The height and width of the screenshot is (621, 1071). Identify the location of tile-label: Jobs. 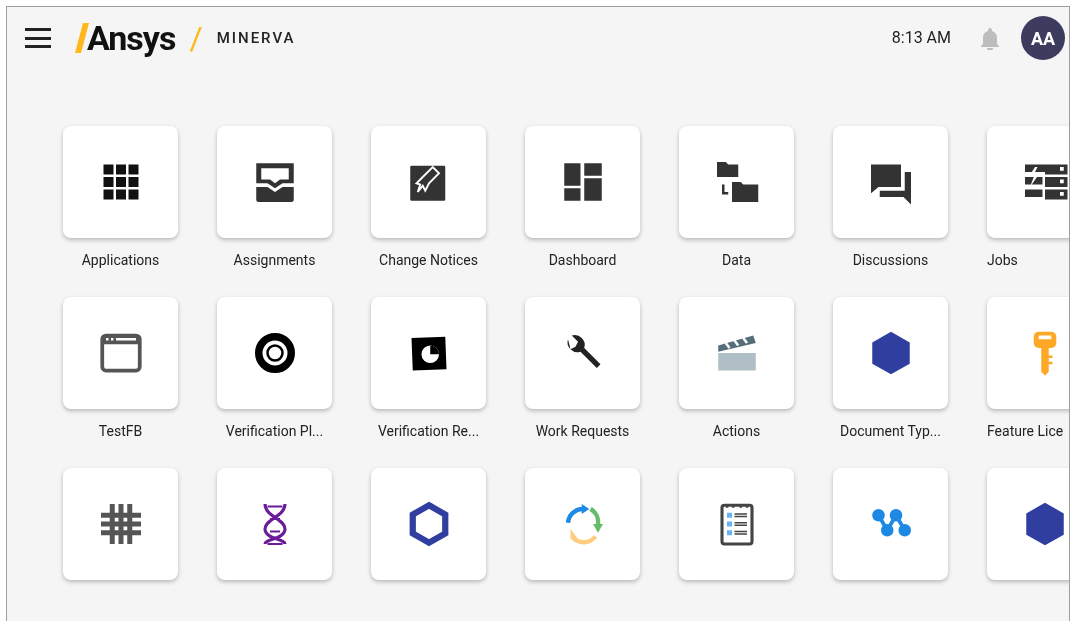
(1002, 260).